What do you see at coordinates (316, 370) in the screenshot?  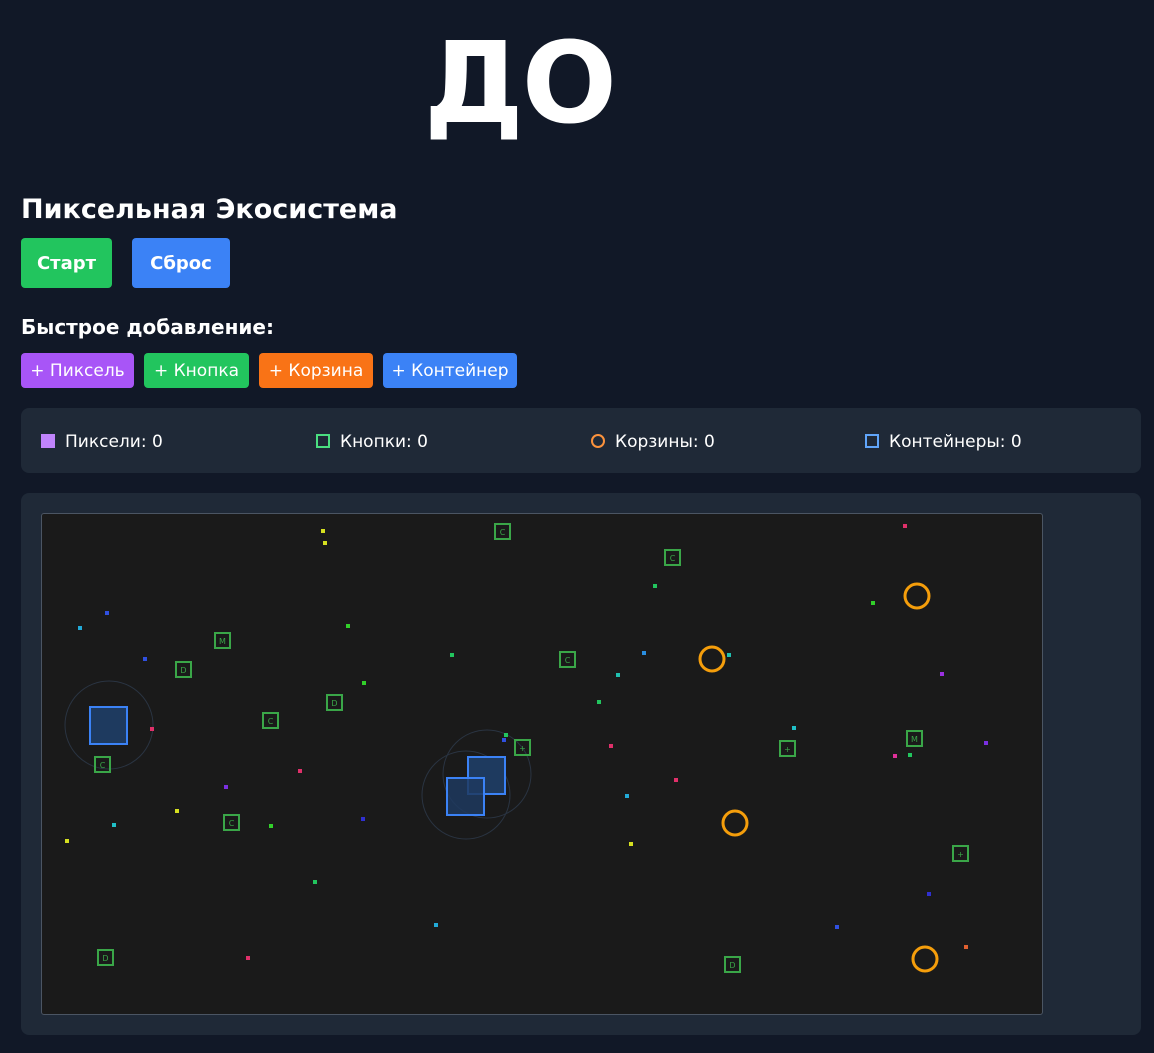 I see `add-basket-button: + Корзина` at bounding box center [316, 370].